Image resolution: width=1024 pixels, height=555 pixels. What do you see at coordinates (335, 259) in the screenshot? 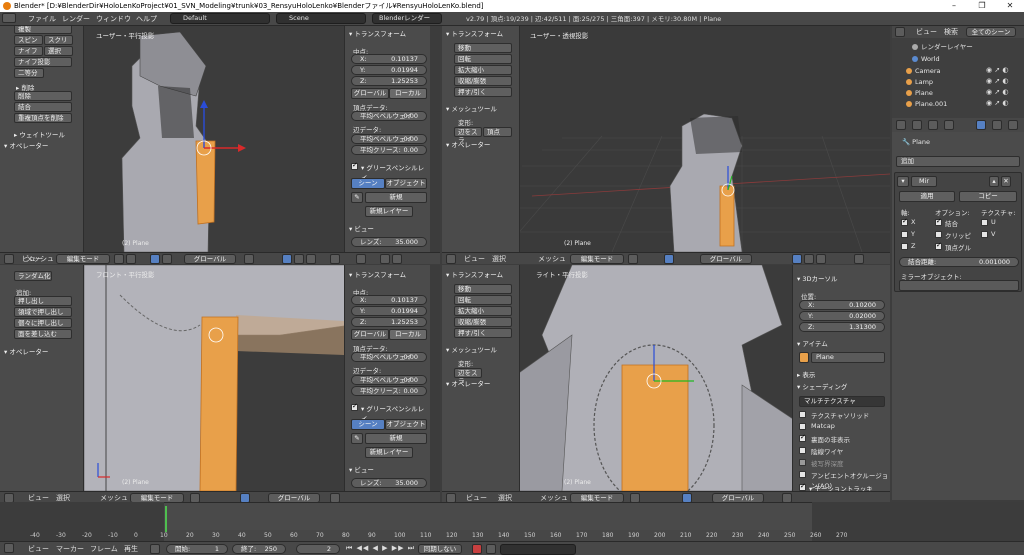
I see `proportional-icon` at bounding box center [335, 259].